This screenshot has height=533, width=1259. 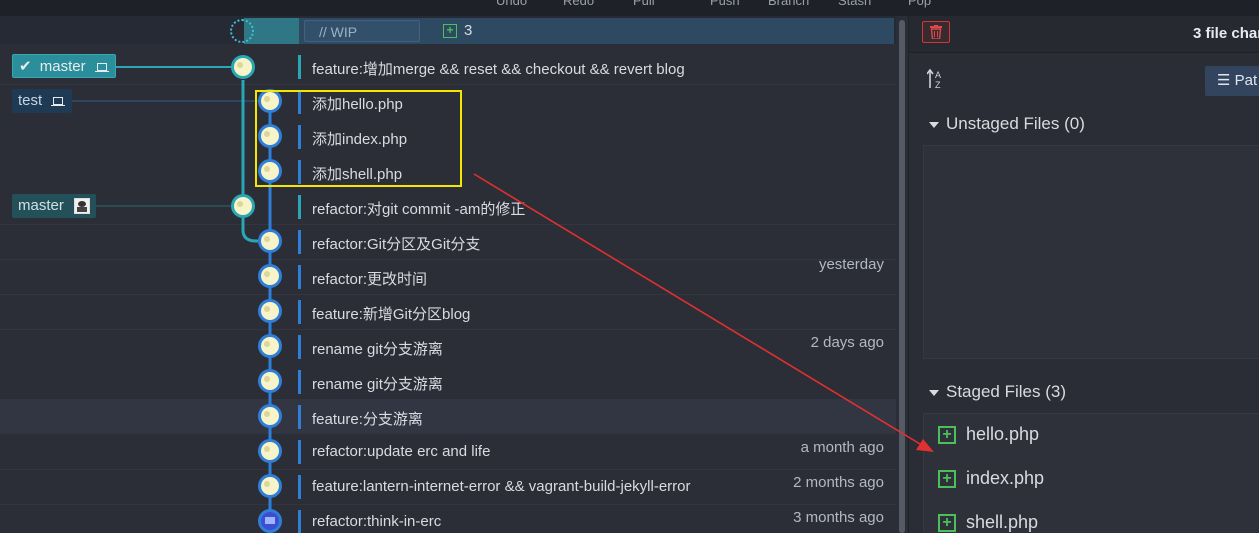 I want to click on staged-file-item: + index.php, so click(x=991, y=483).